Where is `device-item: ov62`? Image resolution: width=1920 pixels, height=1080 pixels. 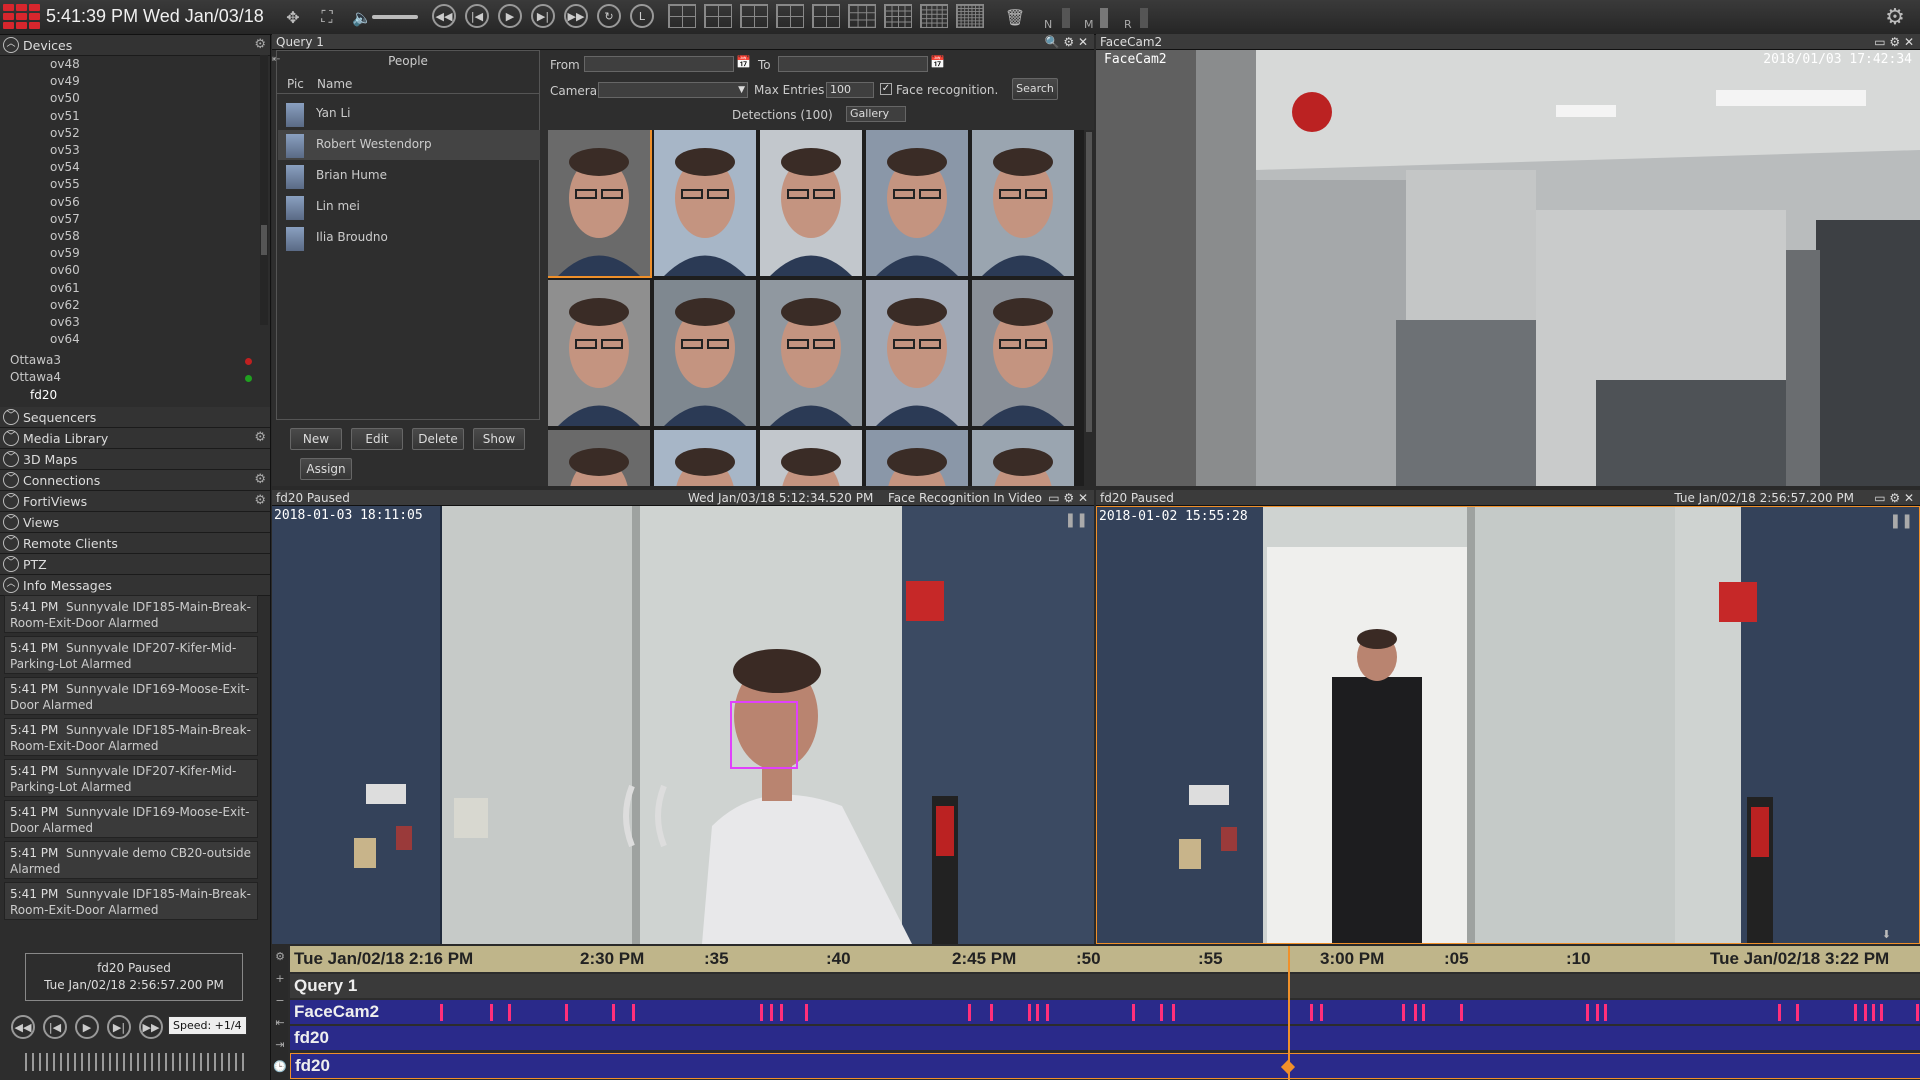 device-item: ov62 is located at coordinates (65, 305).